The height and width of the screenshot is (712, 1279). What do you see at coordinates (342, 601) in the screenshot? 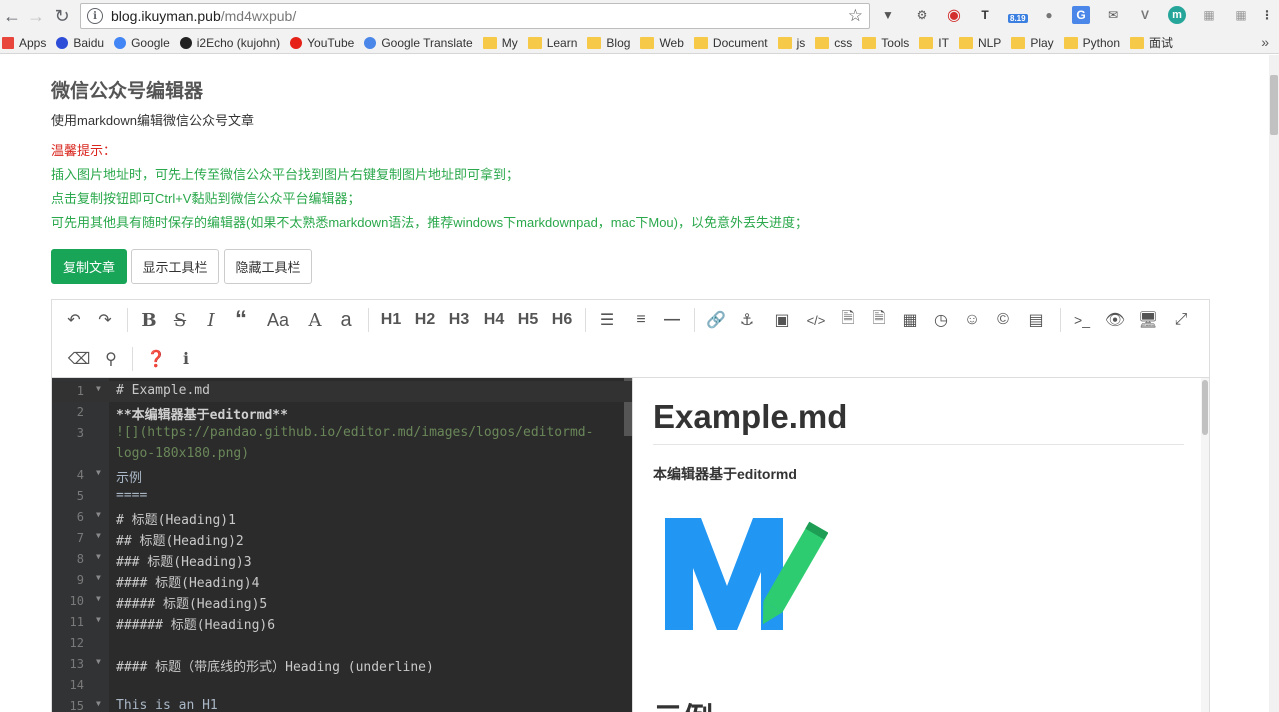
I see `code-line: 10 ▼ ##### 标题(Heading)5` at bounding box center [342, 601].